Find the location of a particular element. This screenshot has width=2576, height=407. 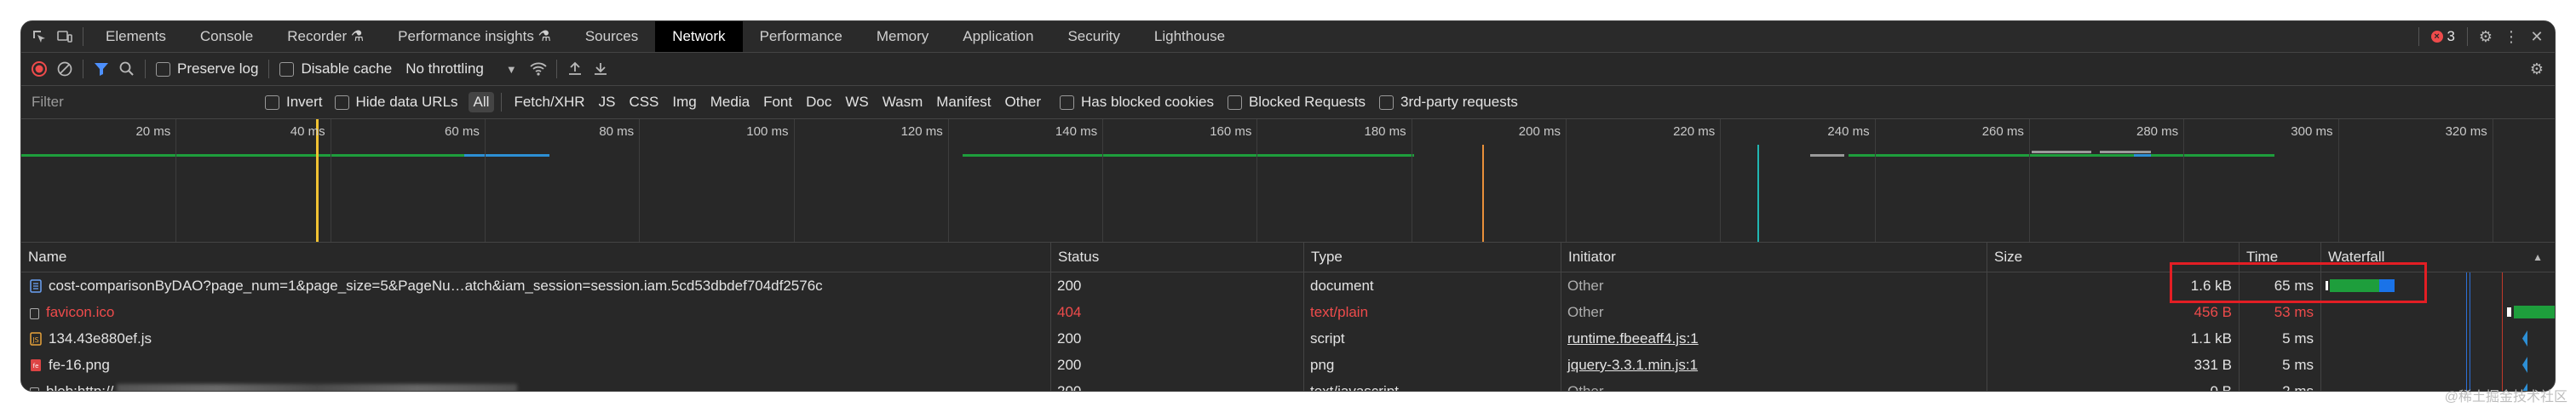

tab-elements: Elements is located at coordinates (136, 36).